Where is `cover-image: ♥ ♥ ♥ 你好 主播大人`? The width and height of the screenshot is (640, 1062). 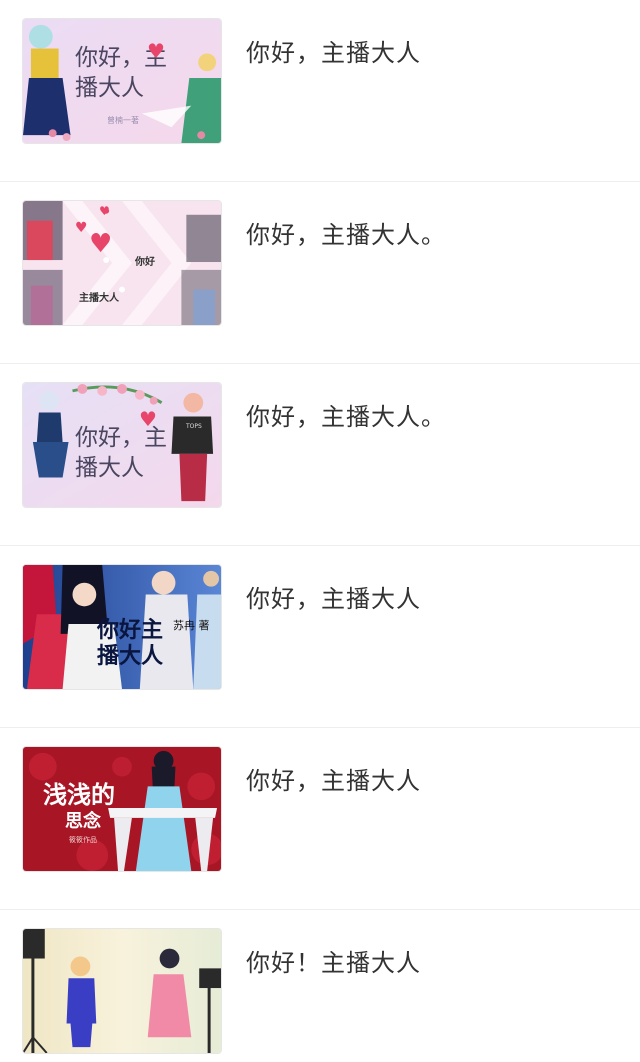
cover-image: ♥ ♥ ♥ 你好 主播大人 is located at coordinates (122, 263).